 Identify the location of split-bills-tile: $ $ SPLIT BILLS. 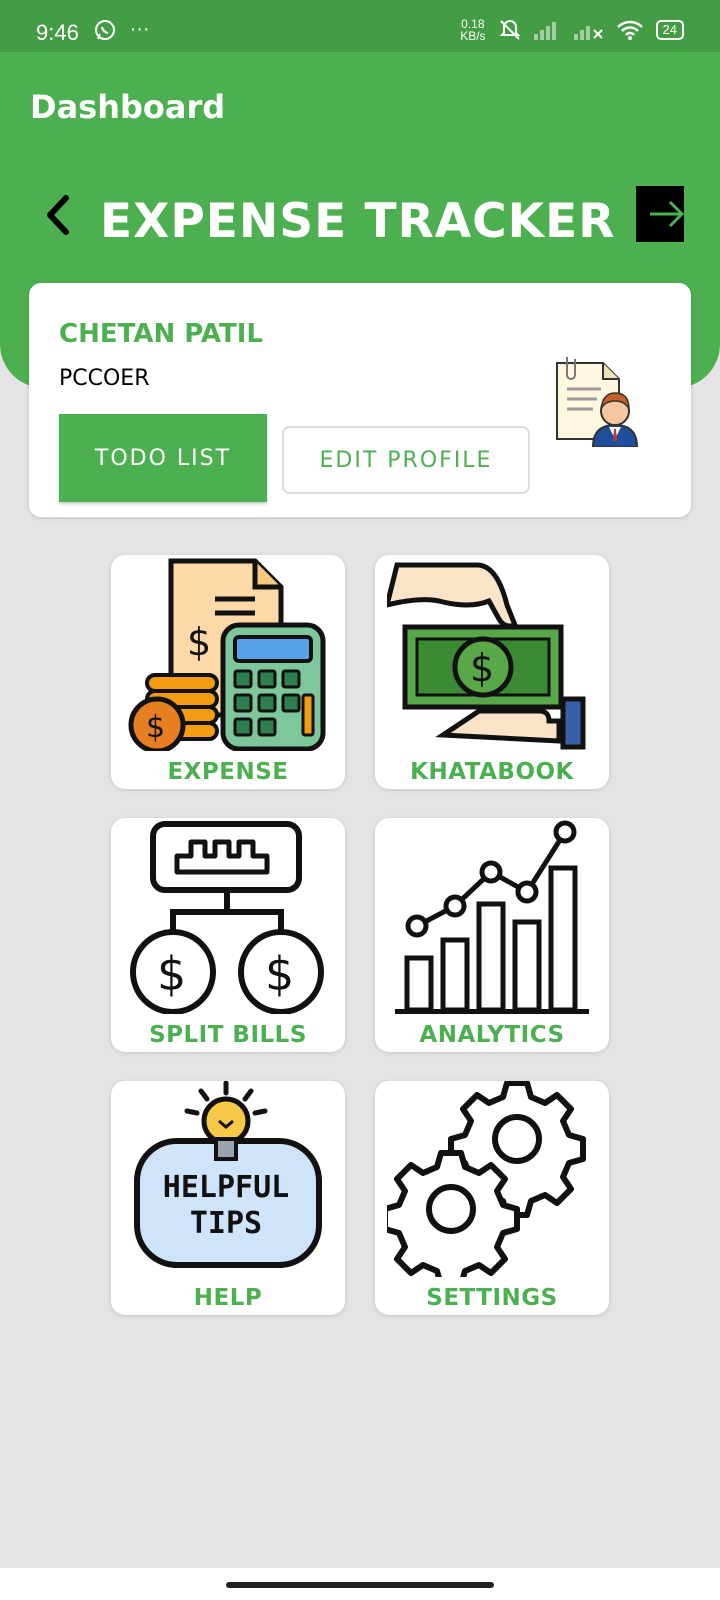
(228, 935).